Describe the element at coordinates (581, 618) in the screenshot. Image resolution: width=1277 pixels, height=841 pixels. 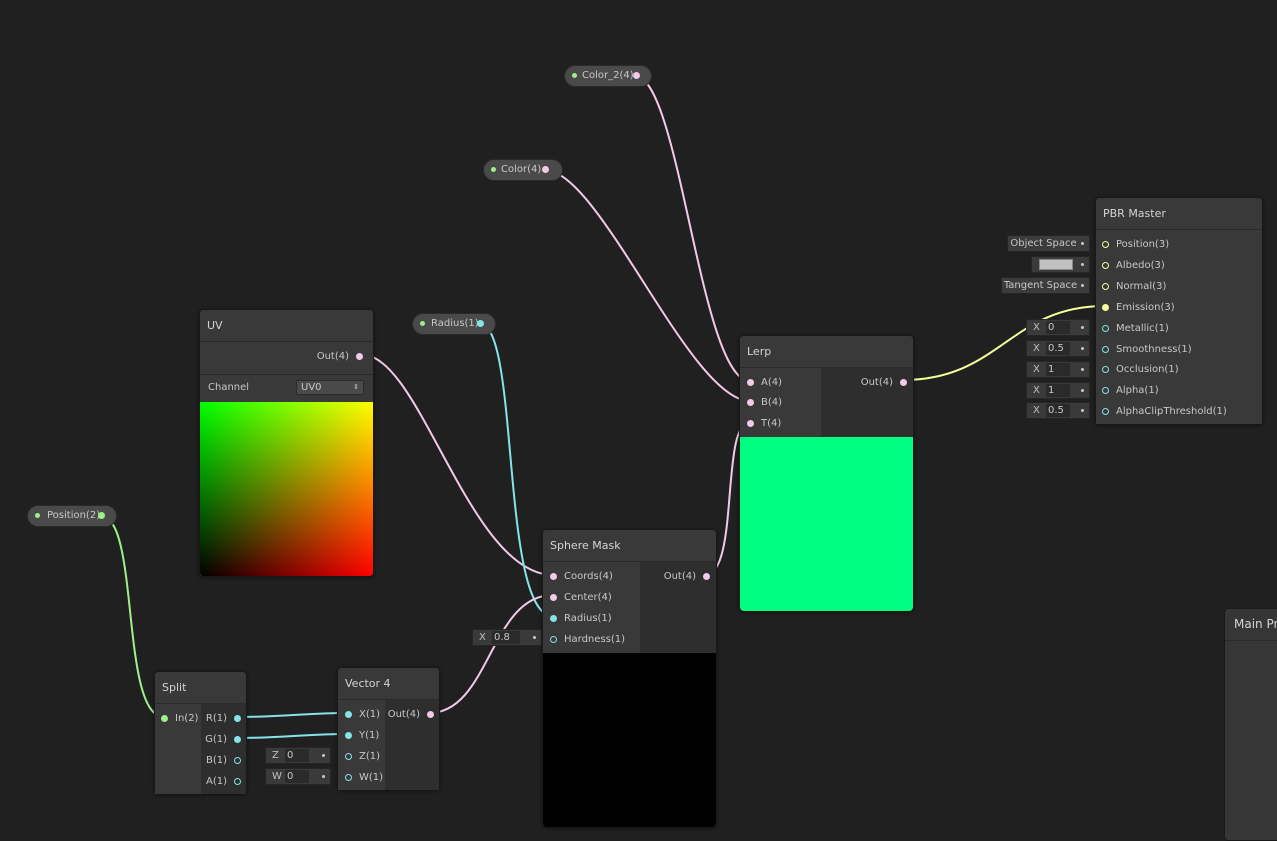
I see `sphere-mask-input-radius: Radius(1)` at that location.